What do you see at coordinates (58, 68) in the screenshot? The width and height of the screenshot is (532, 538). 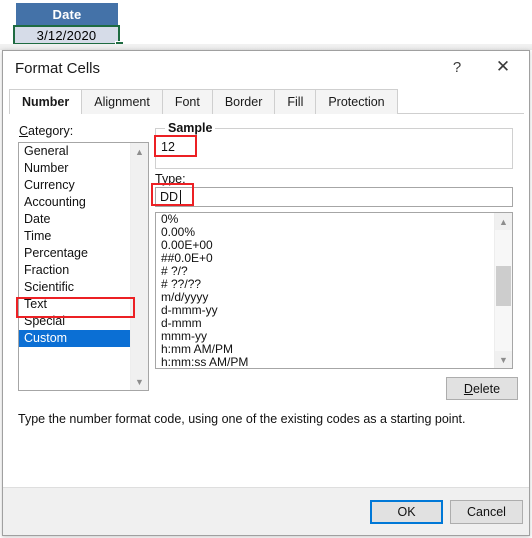 I see `dialog-title: Format Cells` at bounding box center [58, 68].